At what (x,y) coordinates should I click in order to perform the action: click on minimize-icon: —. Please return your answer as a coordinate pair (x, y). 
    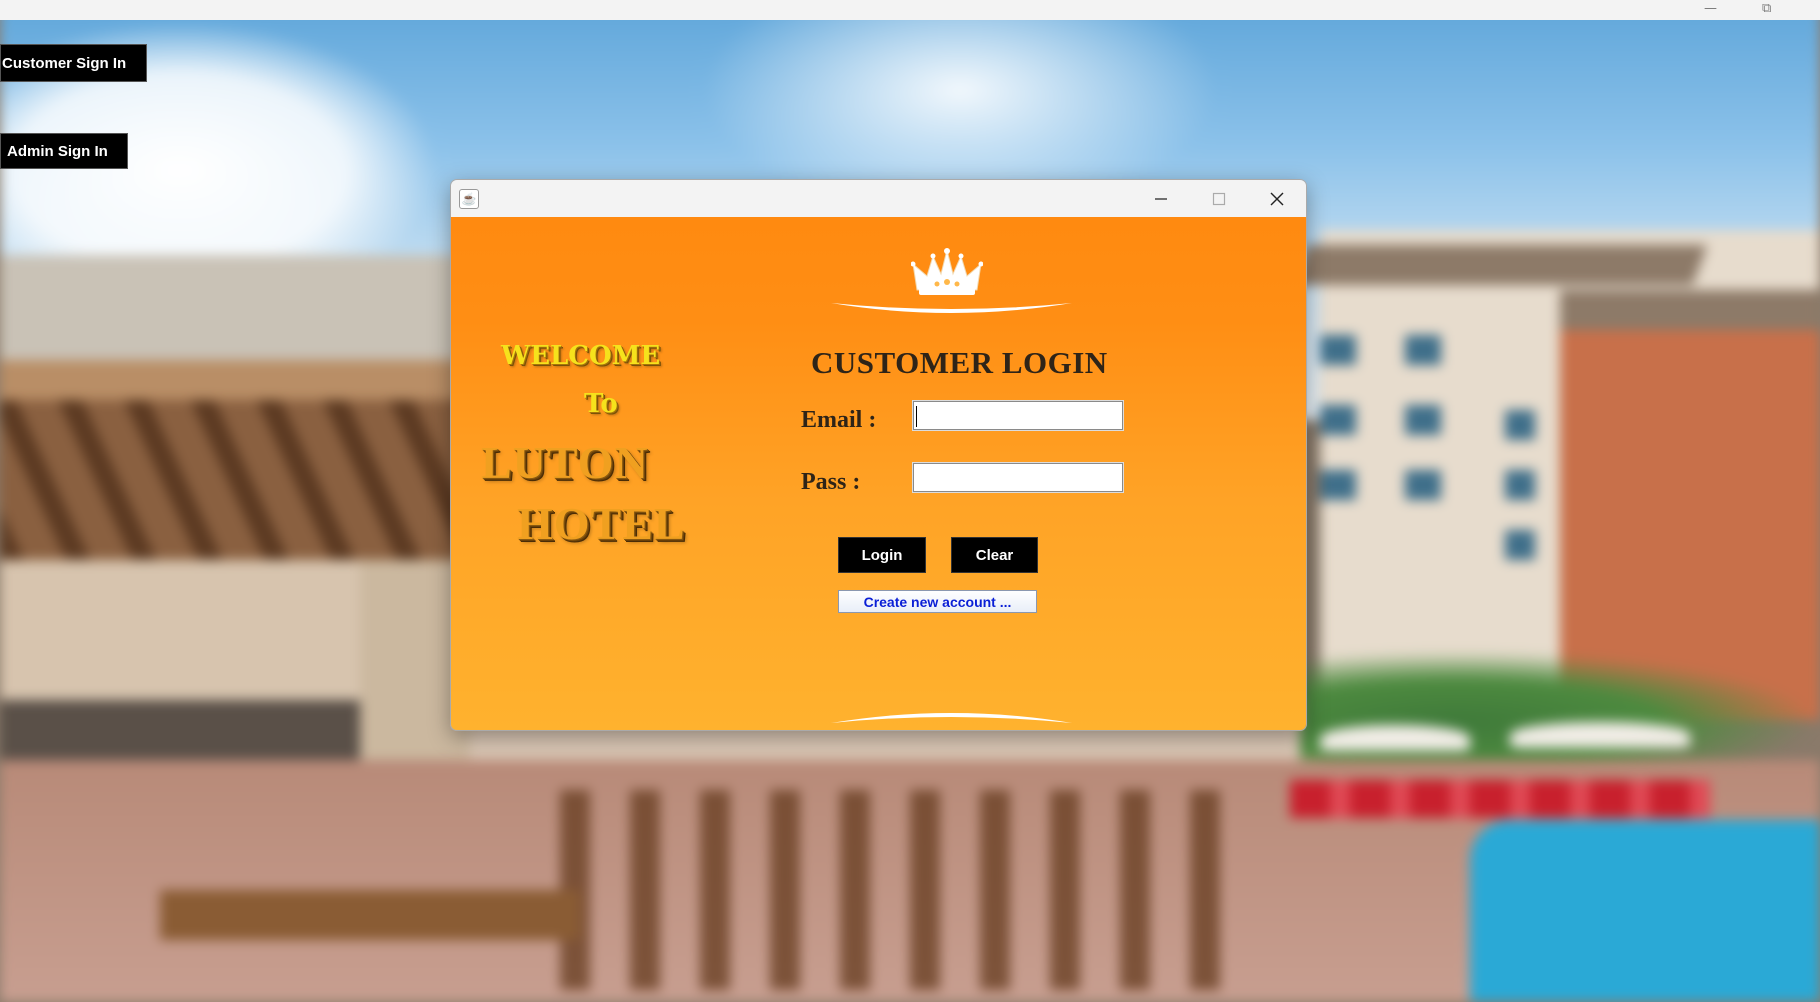
    Looking at the image, I should click on (1710, 9).